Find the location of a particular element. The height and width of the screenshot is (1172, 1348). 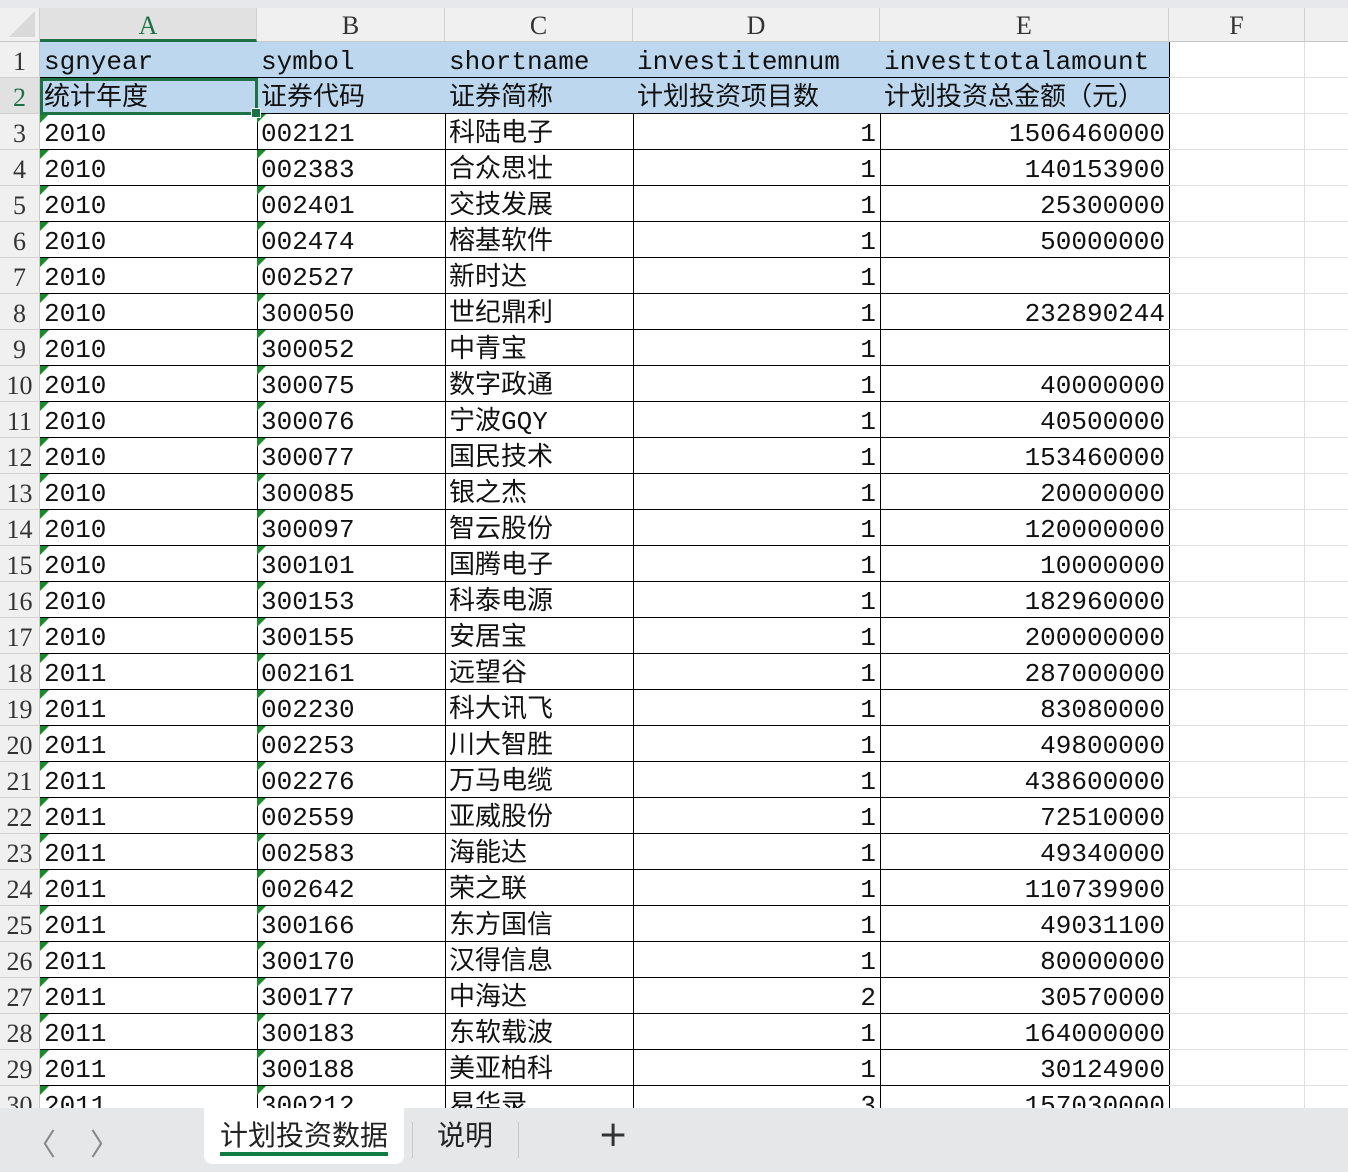

cell-f26 is located at coordinates (1237, 960).